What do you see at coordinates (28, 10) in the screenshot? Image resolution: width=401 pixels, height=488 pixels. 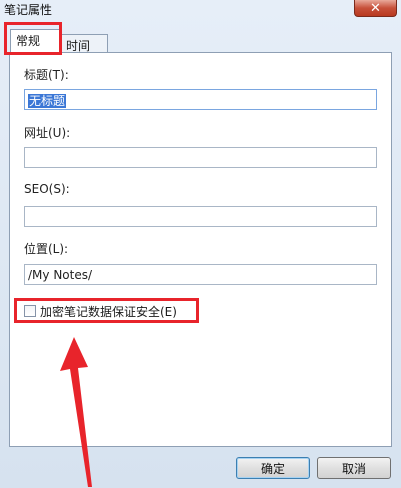 I see `window-title: 笔记属性` at bounding box center [28, 10].